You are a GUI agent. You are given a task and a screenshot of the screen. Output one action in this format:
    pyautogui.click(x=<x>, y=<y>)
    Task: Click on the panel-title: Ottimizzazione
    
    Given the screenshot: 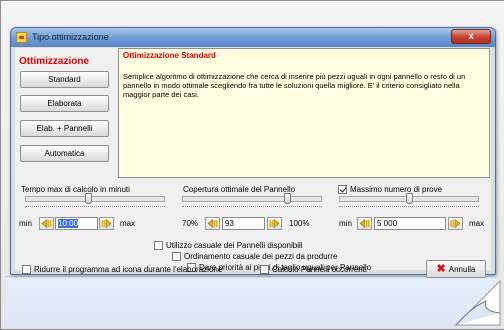 What is the action you would take?
    pyautogui.click(x=54, y=61)
    